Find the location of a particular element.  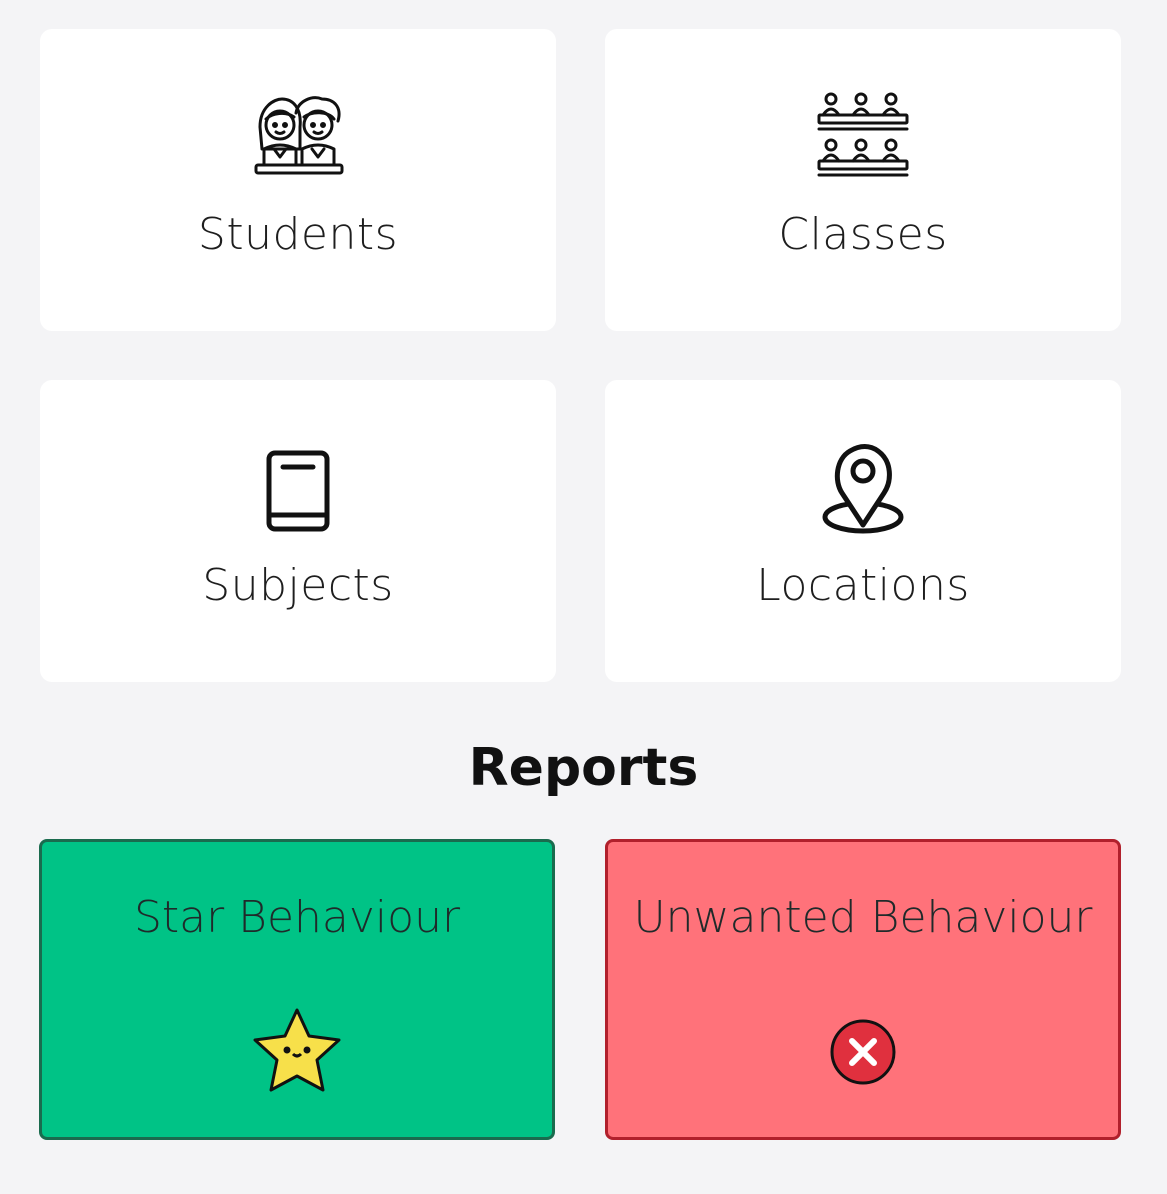

subjects-card: Subjects is located at coordinates (298, 531).